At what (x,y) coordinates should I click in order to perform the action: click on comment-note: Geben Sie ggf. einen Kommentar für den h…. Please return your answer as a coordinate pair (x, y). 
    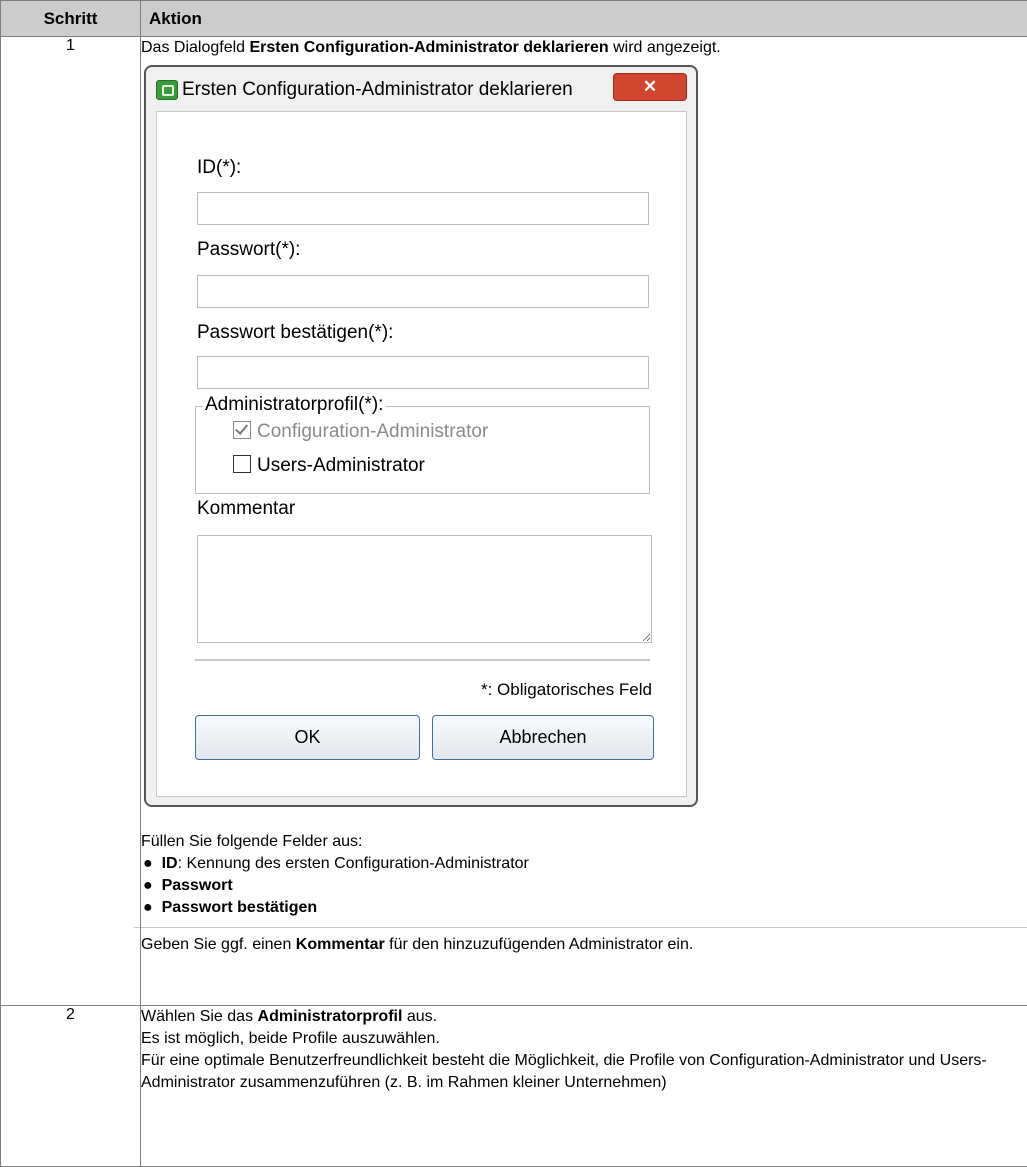
    Looking at the image, I should click on (584, 945).